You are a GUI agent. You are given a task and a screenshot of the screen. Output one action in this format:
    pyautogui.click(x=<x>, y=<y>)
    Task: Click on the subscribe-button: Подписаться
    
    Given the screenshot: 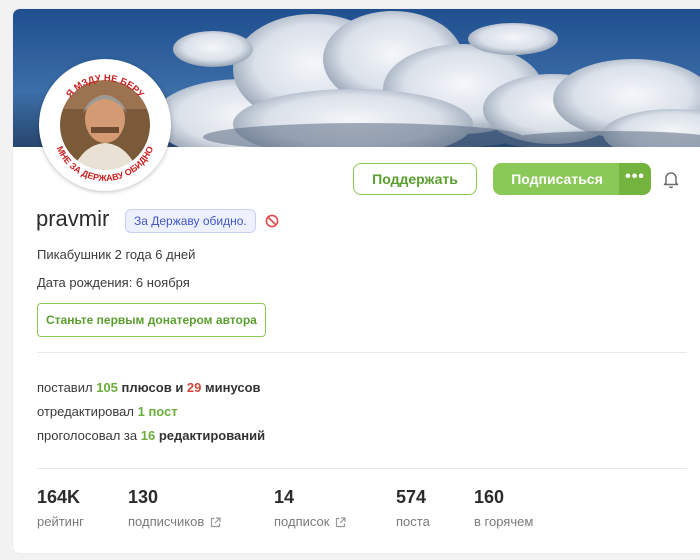 What is the action you would take?
    pyautogui.click(x=557, y=179)
    